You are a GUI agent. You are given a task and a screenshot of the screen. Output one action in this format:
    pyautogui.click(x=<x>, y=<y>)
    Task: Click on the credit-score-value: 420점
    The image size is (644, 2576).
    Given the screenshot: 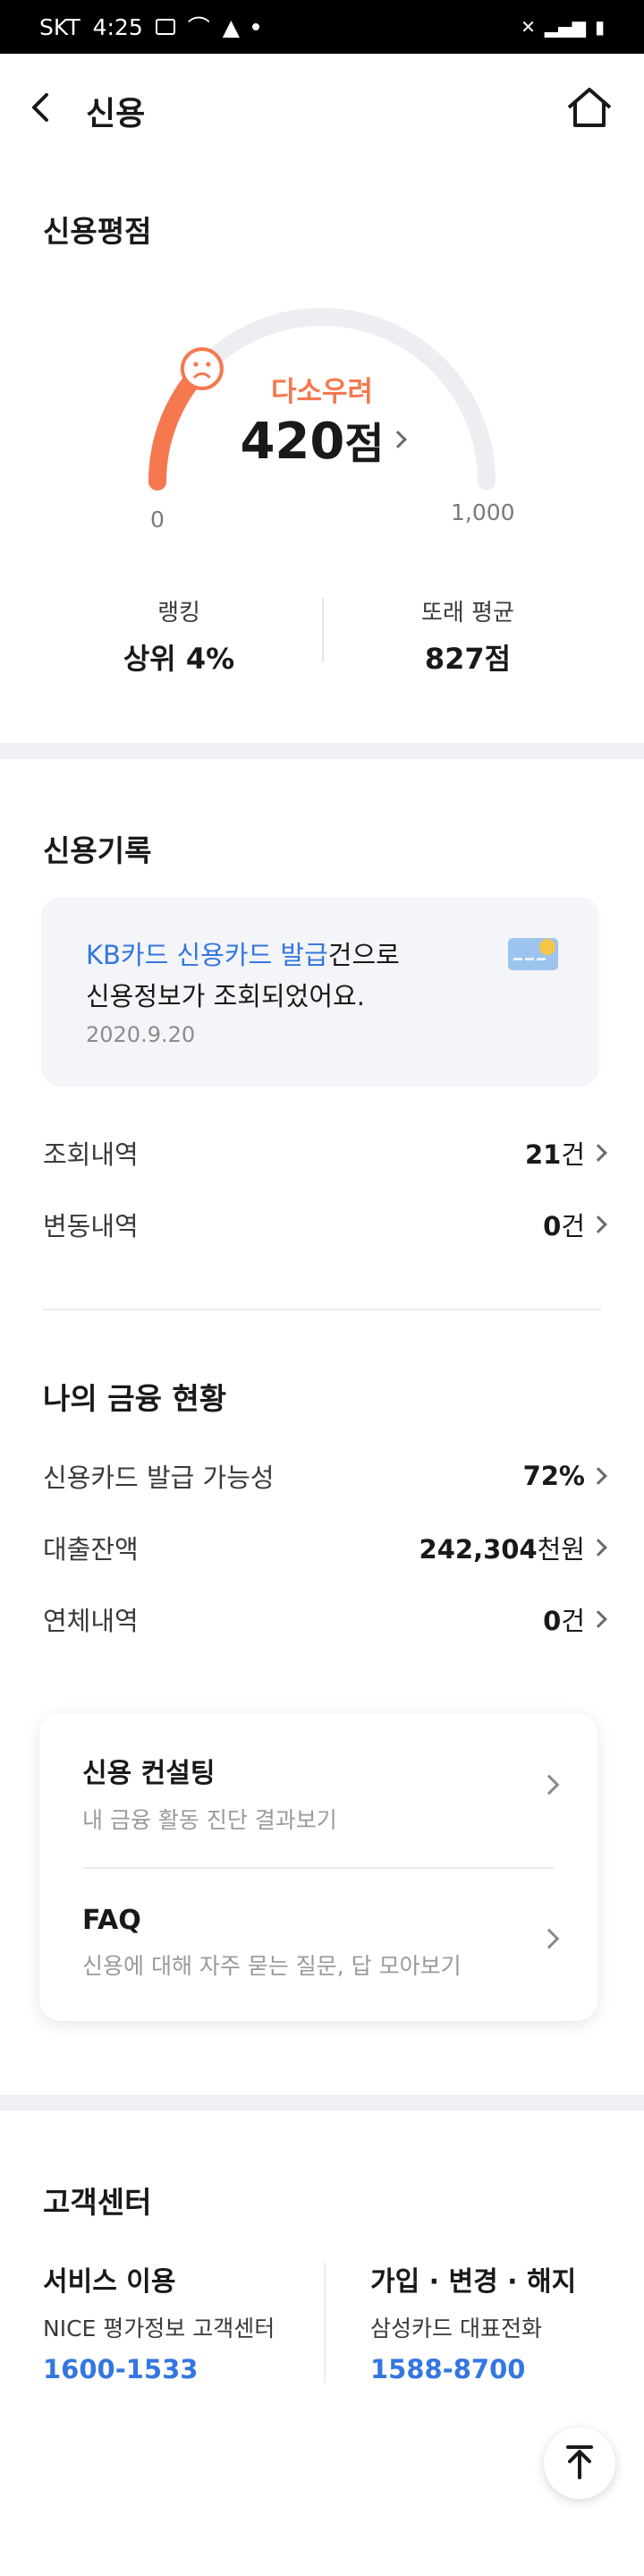 What is the action you would take?
    pyautogui.click(x=322, y=439)
    